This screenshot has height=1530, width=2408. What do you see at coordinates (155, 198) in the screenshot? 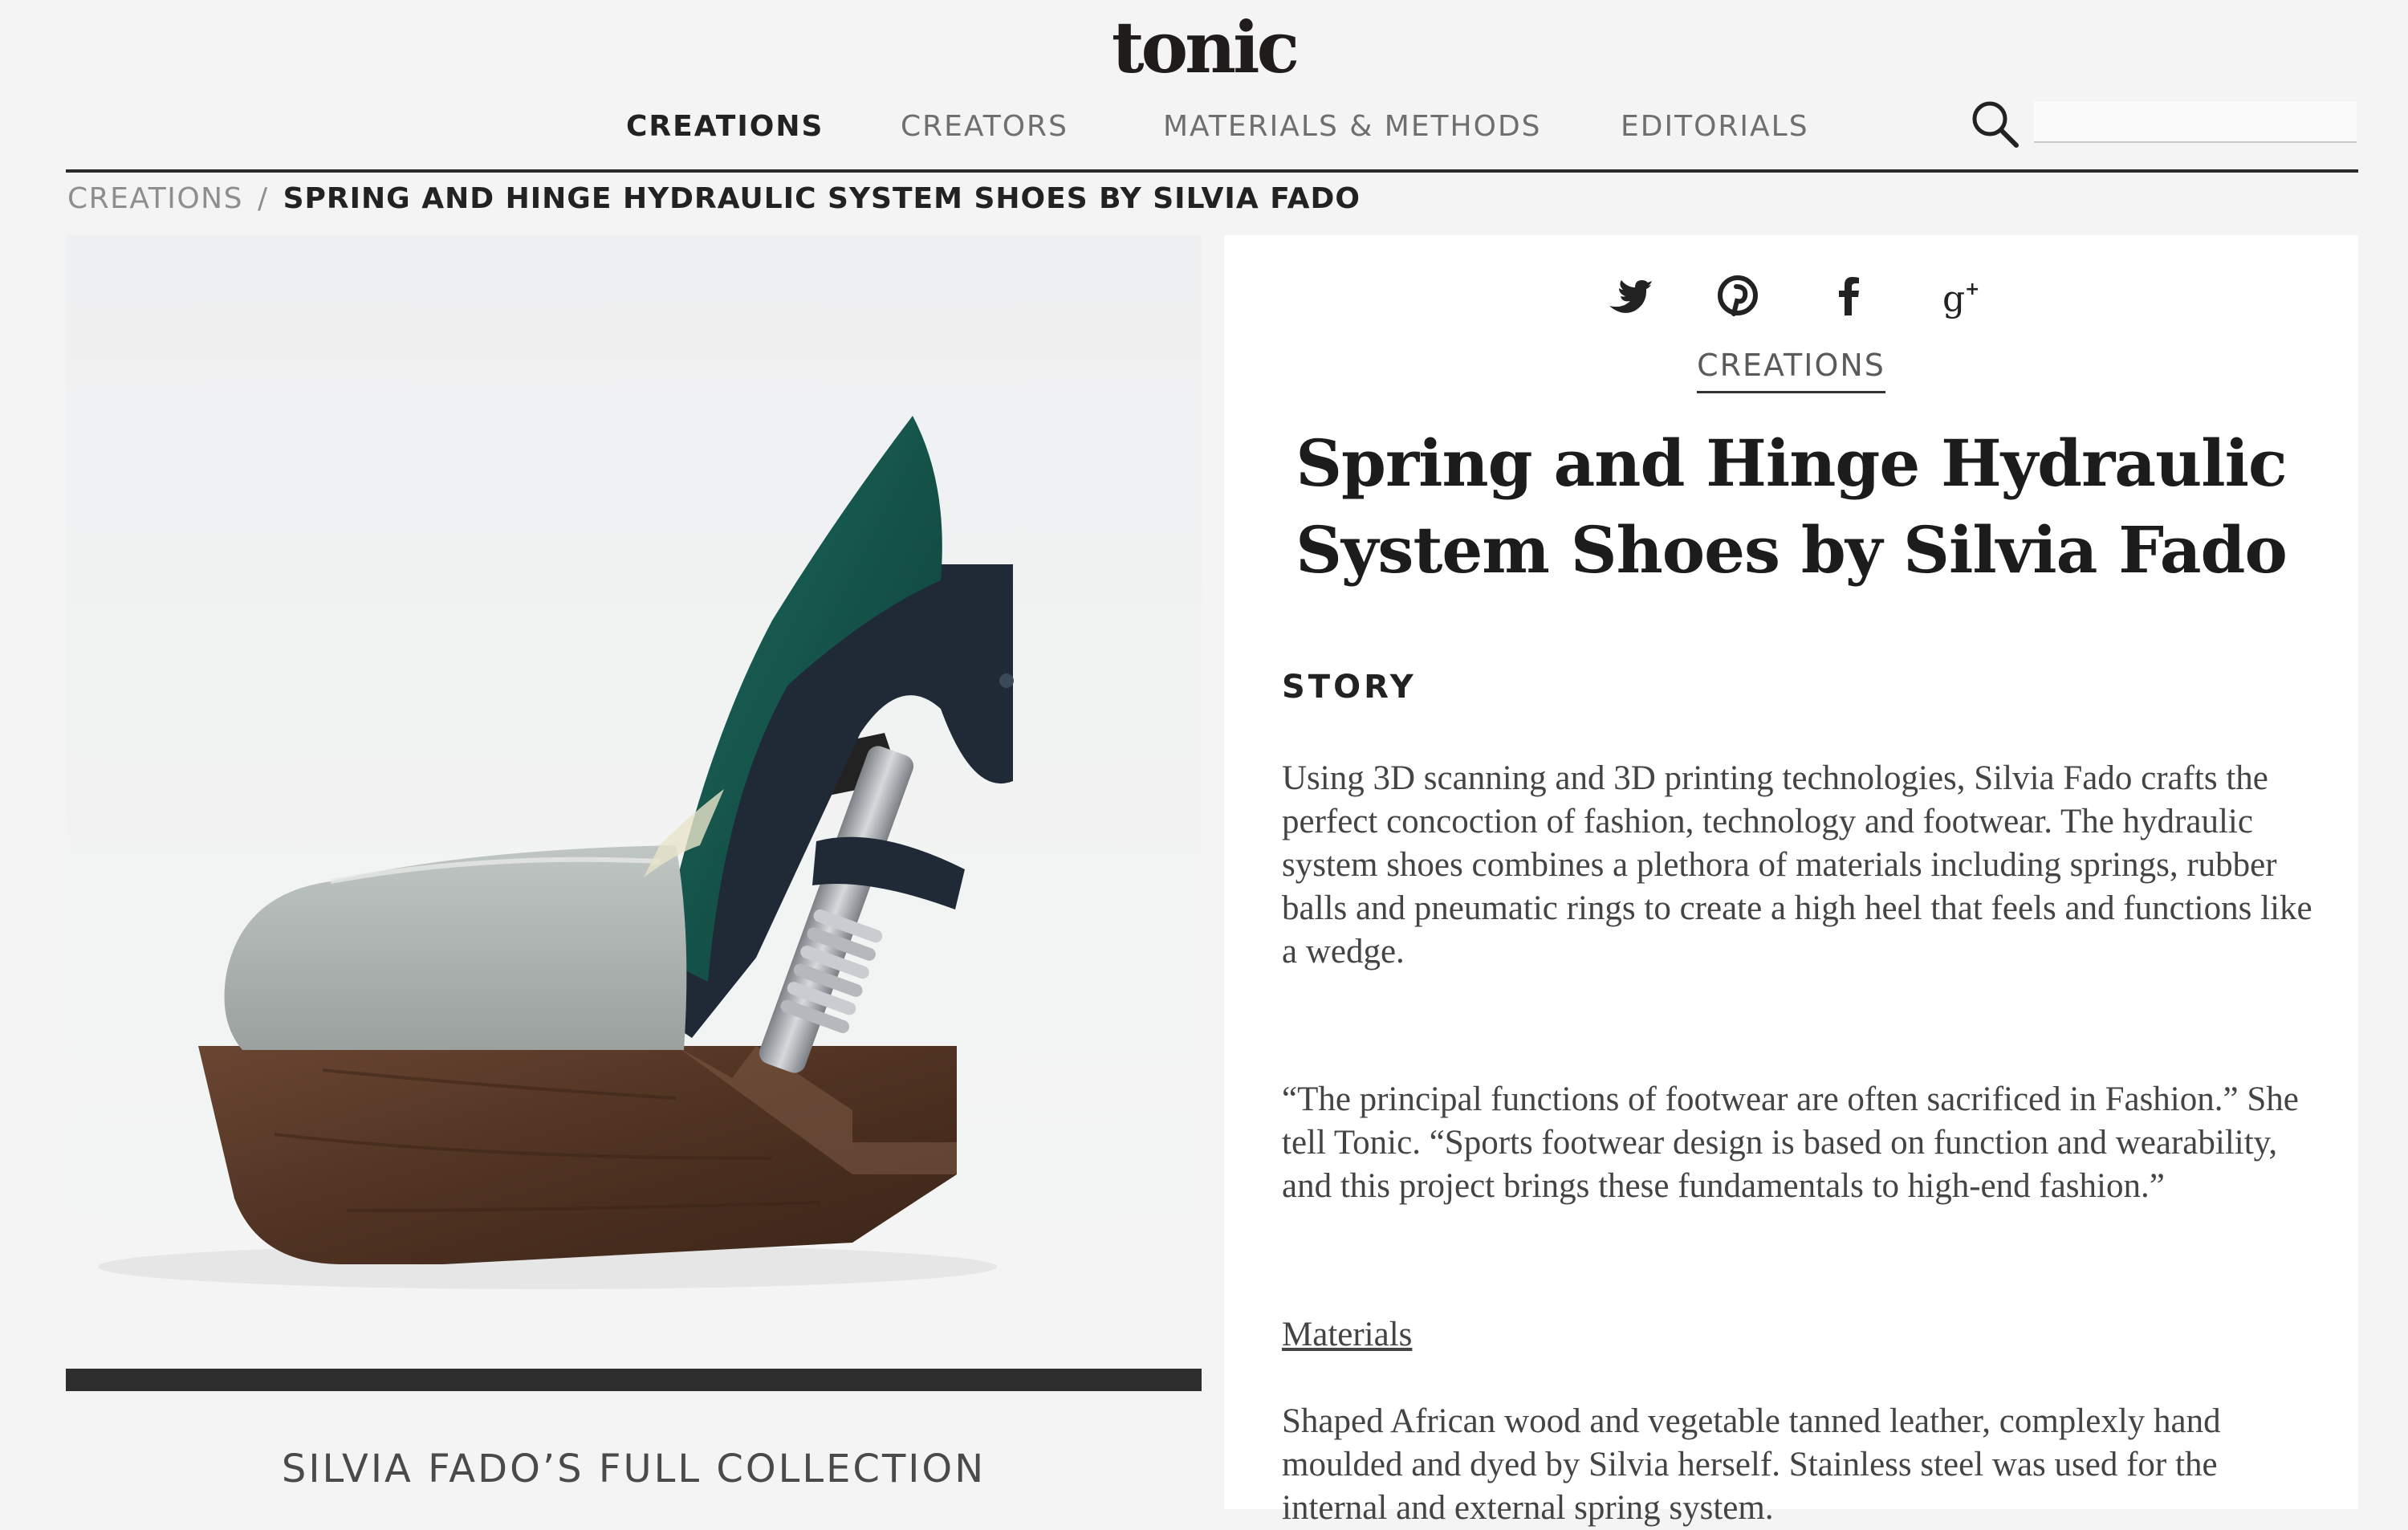
I see `breadcrumb-link-creations: CREATIONS` at bounding box center [155, 198].